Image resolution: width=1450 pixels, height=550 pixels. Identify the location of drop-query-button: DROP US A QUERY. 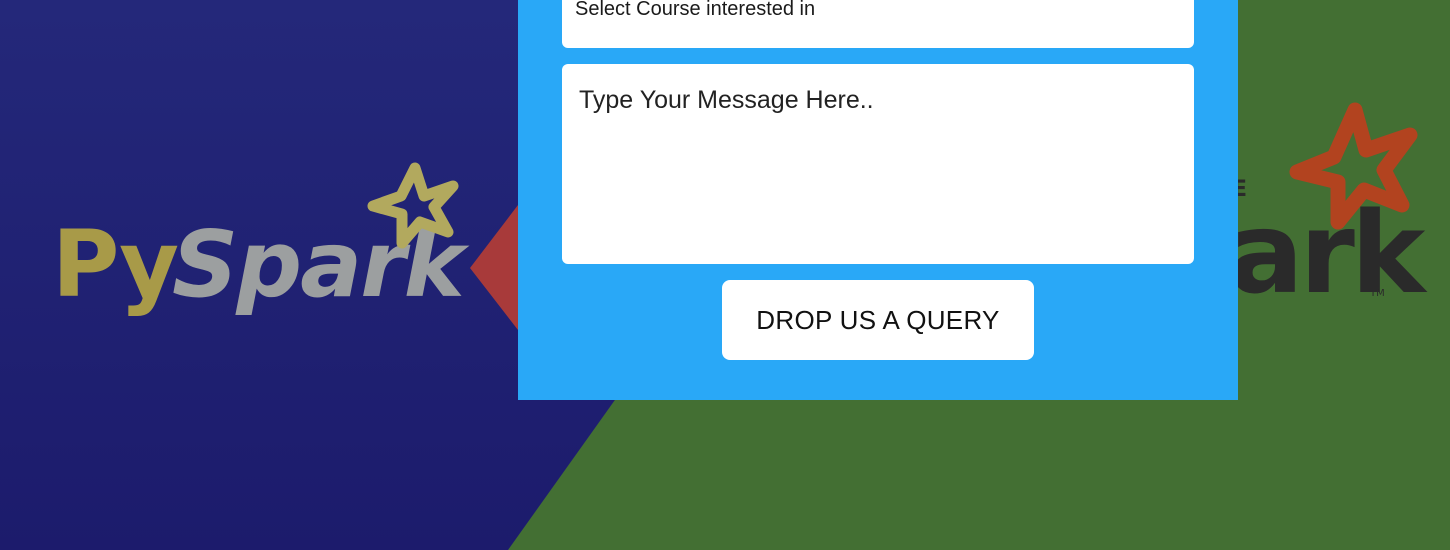
(878, 320).